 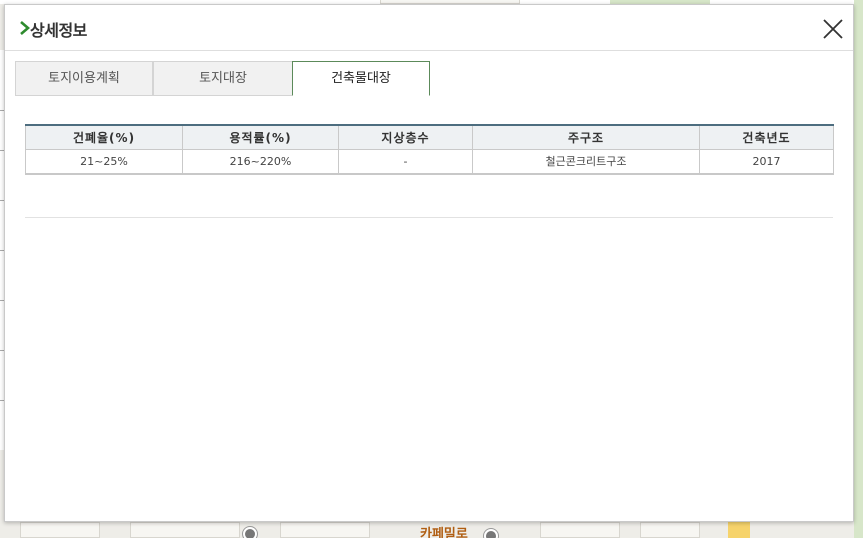 What do you see at coordinates (84, 78) in the screenshot?
I see `tab-land-use-plan: 토지이용계획` at bounding box center [84, 78].